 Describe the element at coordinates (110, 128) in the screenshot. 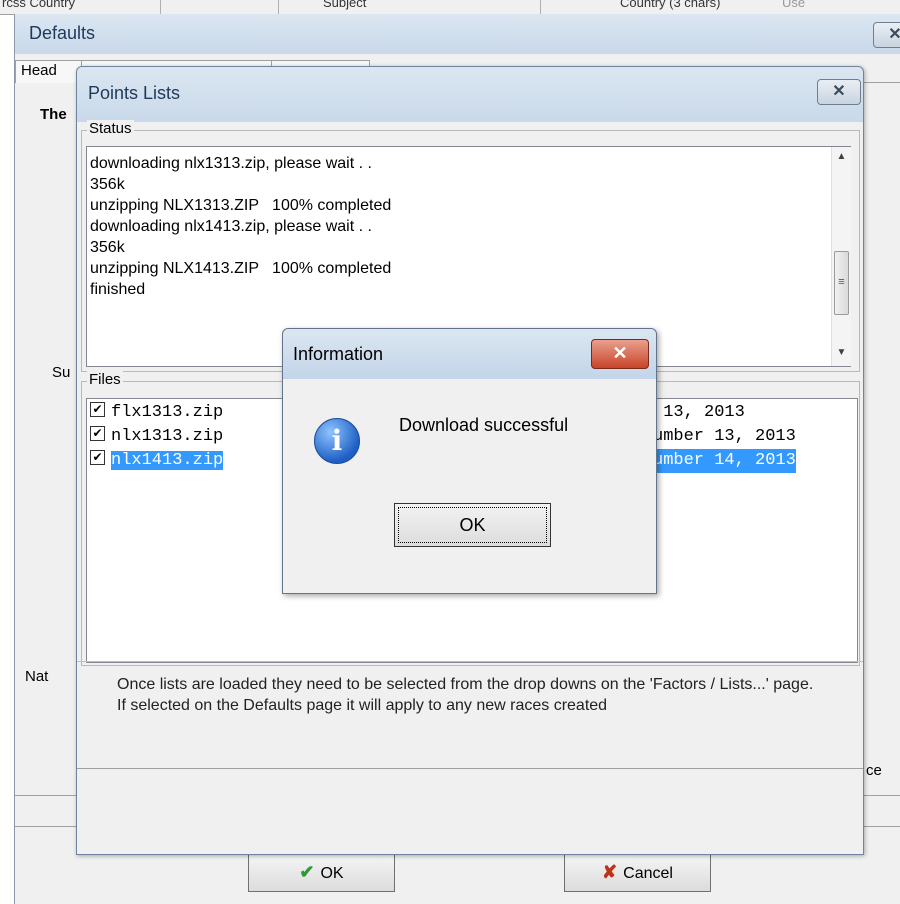

I see `status-group-label: Status` at that location.